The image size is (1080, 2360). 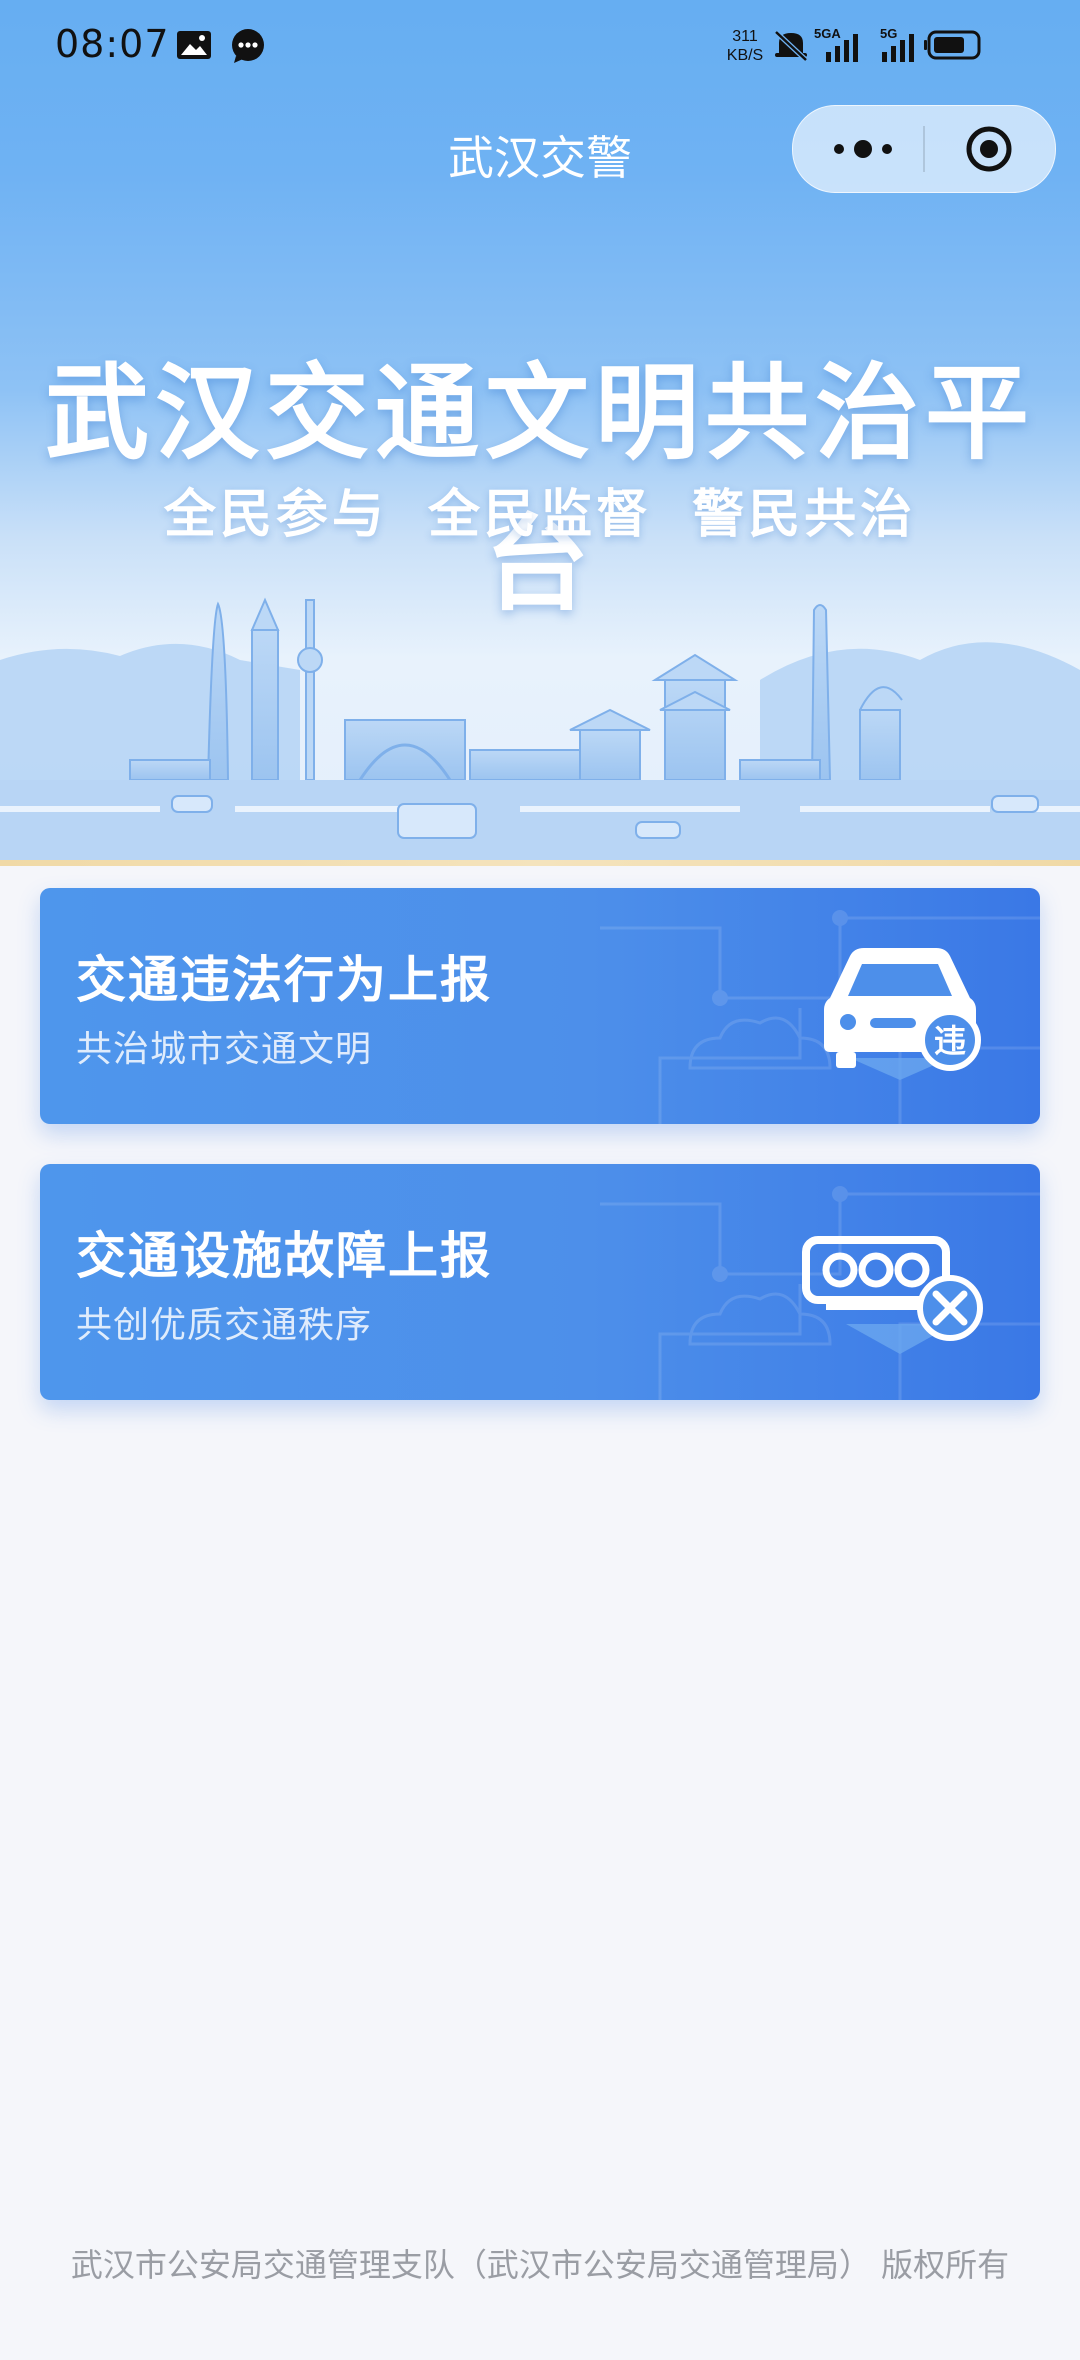 I want to click on svg-text: 5G, so click(x=888, y=33).